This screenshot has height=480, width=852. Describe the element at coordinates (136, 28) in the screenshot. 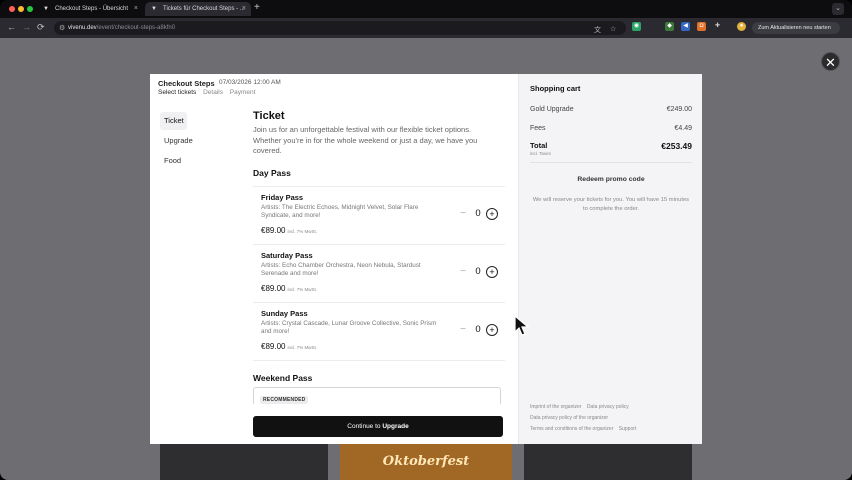

I see `url-path: /event/checkout-steps-a8kfn0` at that location.